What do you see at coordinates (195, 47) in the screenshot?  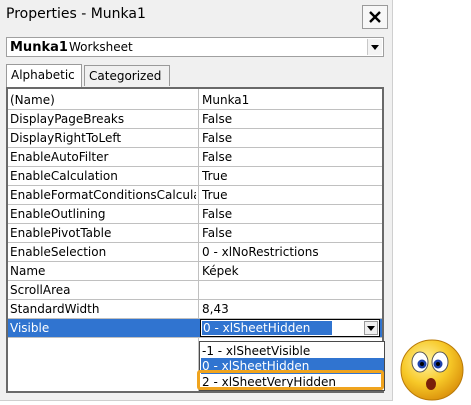 I see `object-selector: Munka1 Worksheet` at bounding box center [195, 47].